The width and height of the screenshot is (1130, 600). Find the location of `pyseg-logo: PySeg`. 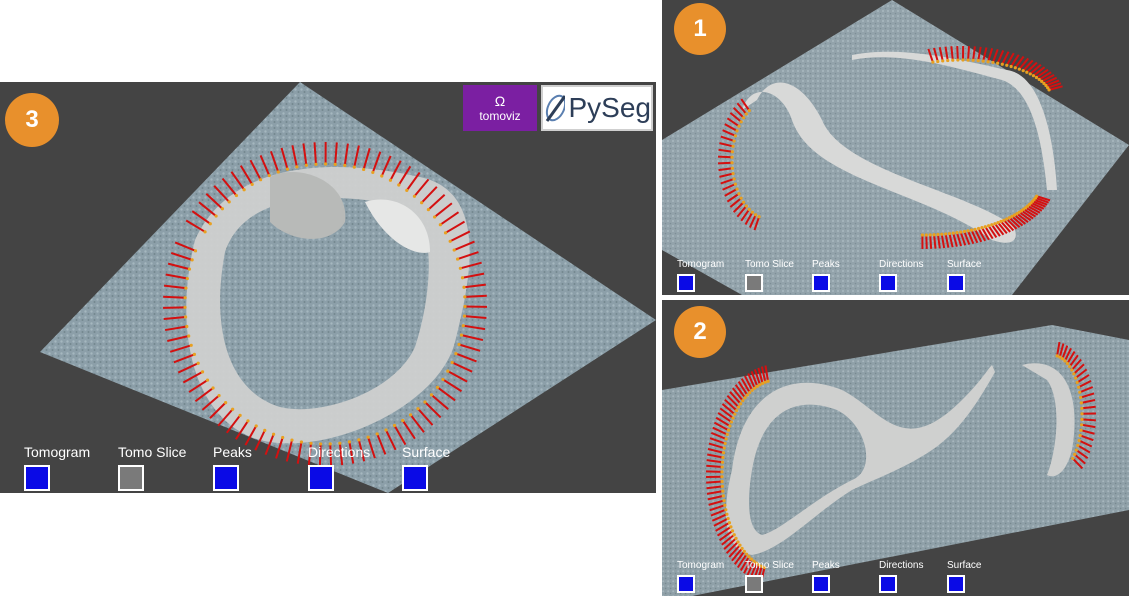

pyseg-logo: PySeg is located at coordinates (597, 108).